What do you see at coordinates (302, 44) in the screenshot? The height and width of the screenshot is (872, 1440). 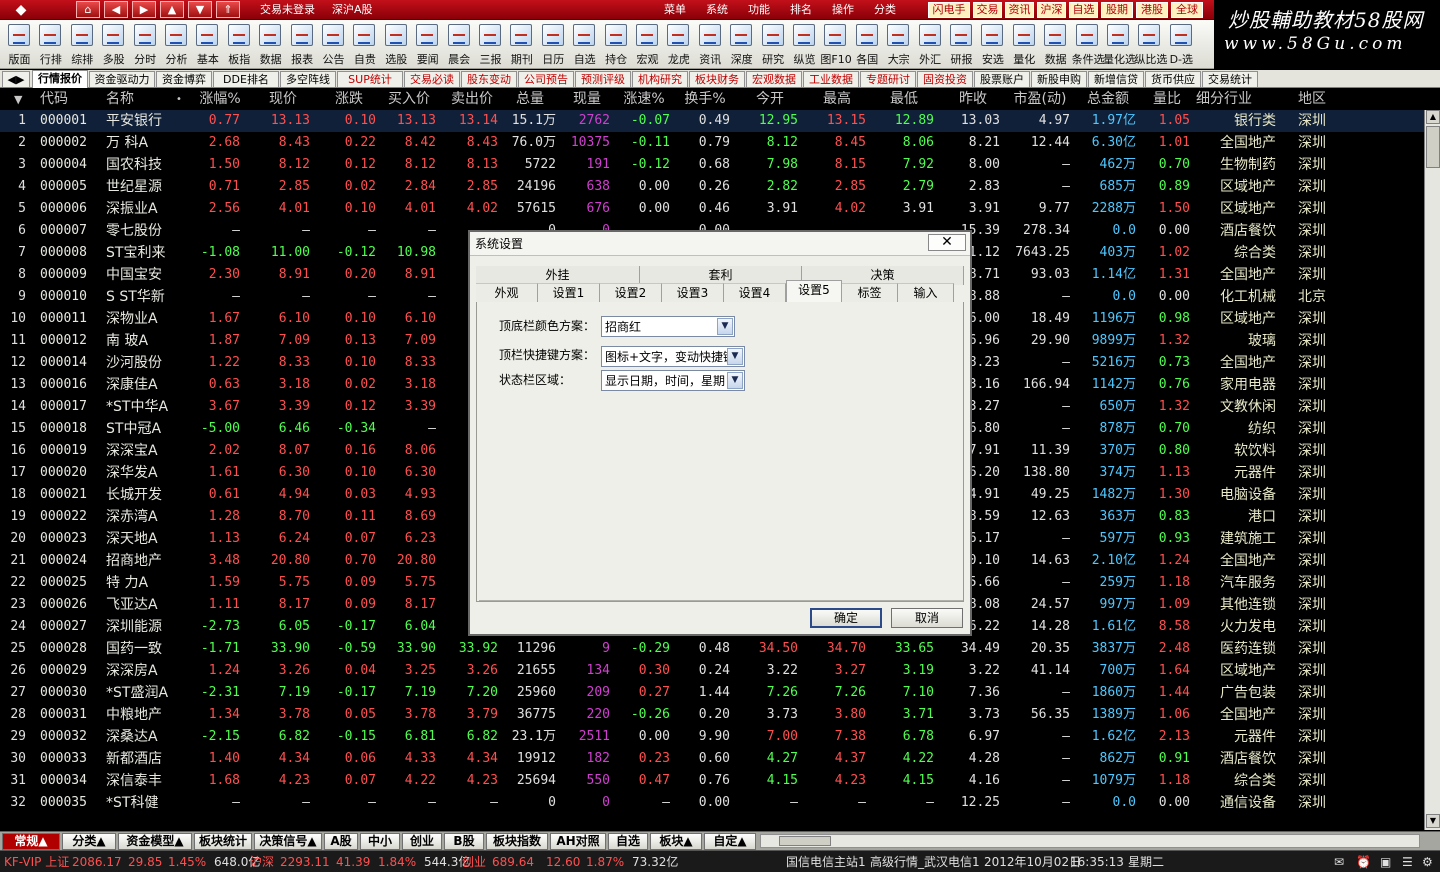 I see `tool-button: 报表` at bounding box center [302, 44].